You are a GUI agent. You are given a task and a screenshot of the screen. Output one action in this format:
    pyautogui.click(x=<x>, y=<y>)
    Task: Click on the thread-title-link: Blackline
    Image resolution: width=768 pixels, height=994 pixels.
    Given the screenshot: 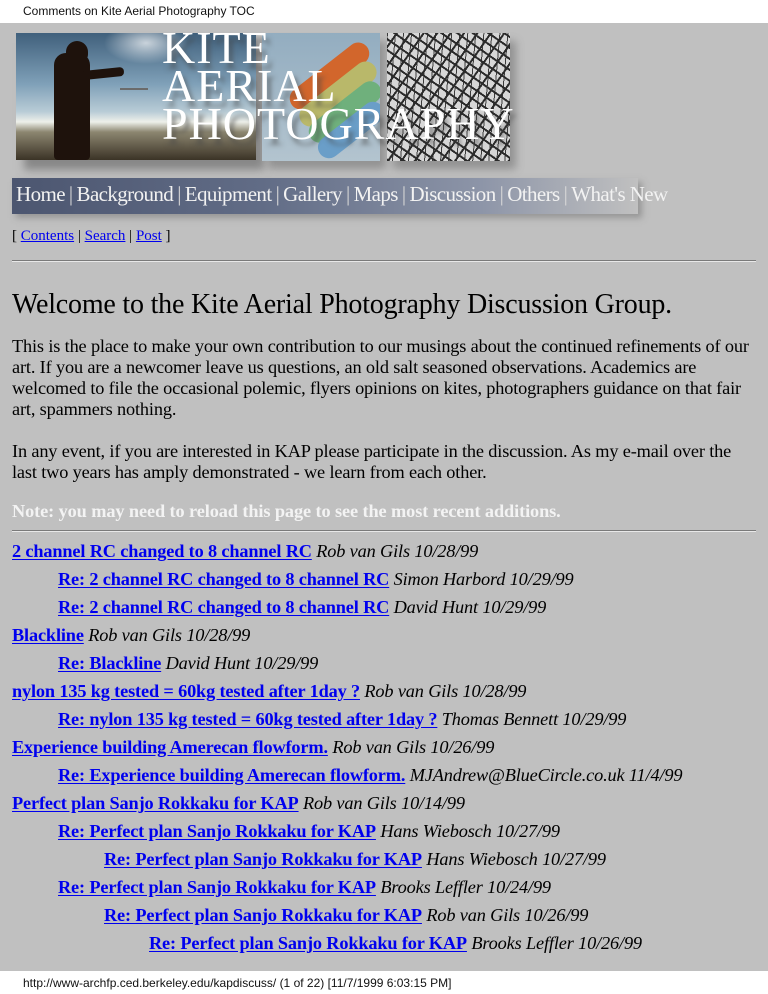 What is the action you would take?
    pyautogui.click(x=48, y=635)
    